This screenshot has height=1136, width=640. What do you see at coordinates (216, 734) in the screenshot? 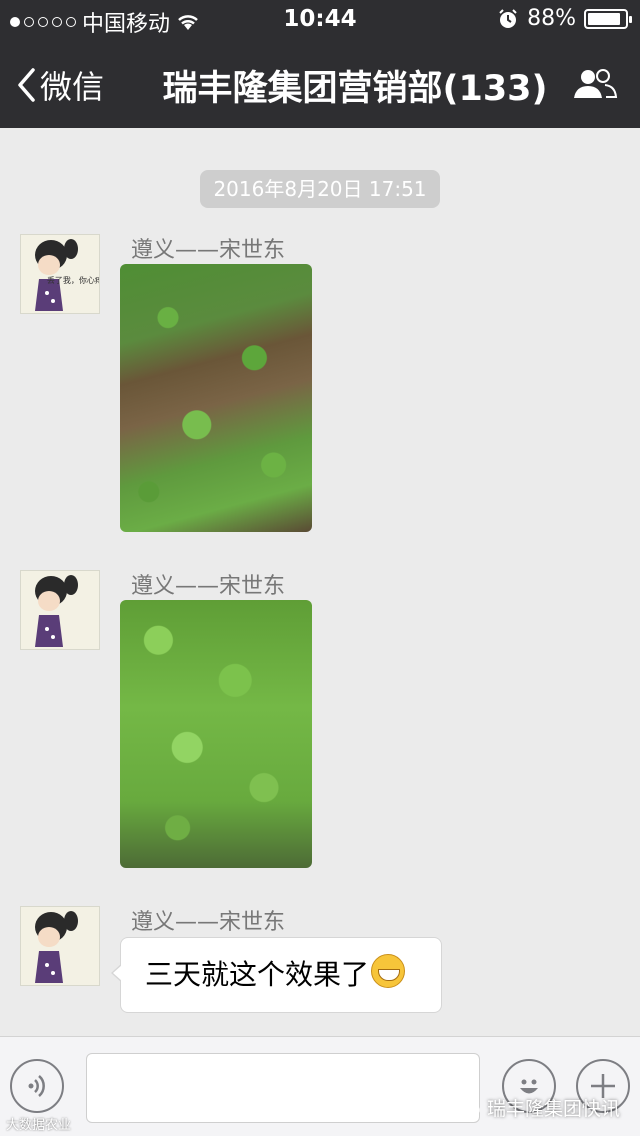
I see `image-message-greens` at bounding box center [216, 734].